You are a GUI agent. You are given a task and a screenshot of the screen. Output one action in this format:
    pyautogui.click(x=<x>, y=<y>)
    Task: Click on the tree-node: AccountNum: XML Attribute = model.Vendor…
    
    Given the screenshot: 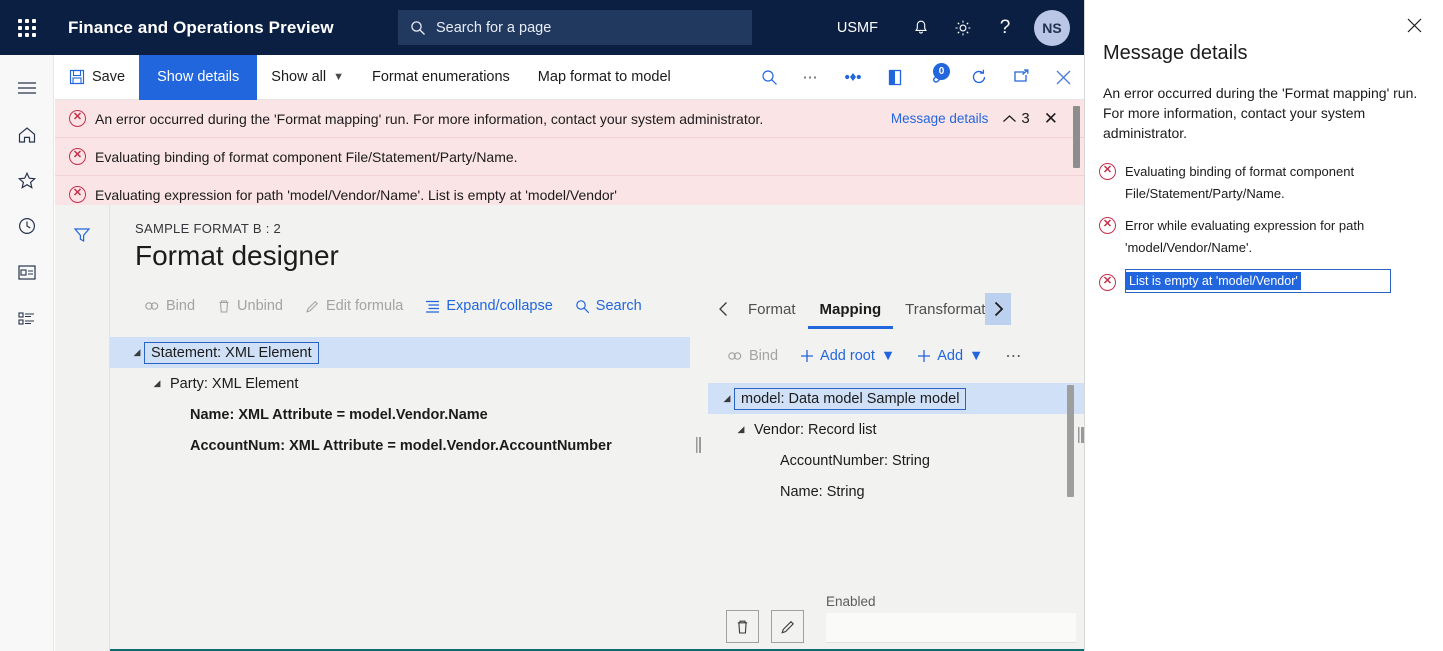 What is the action you would take?
    pyautogui.click(x=400, y=445)
    